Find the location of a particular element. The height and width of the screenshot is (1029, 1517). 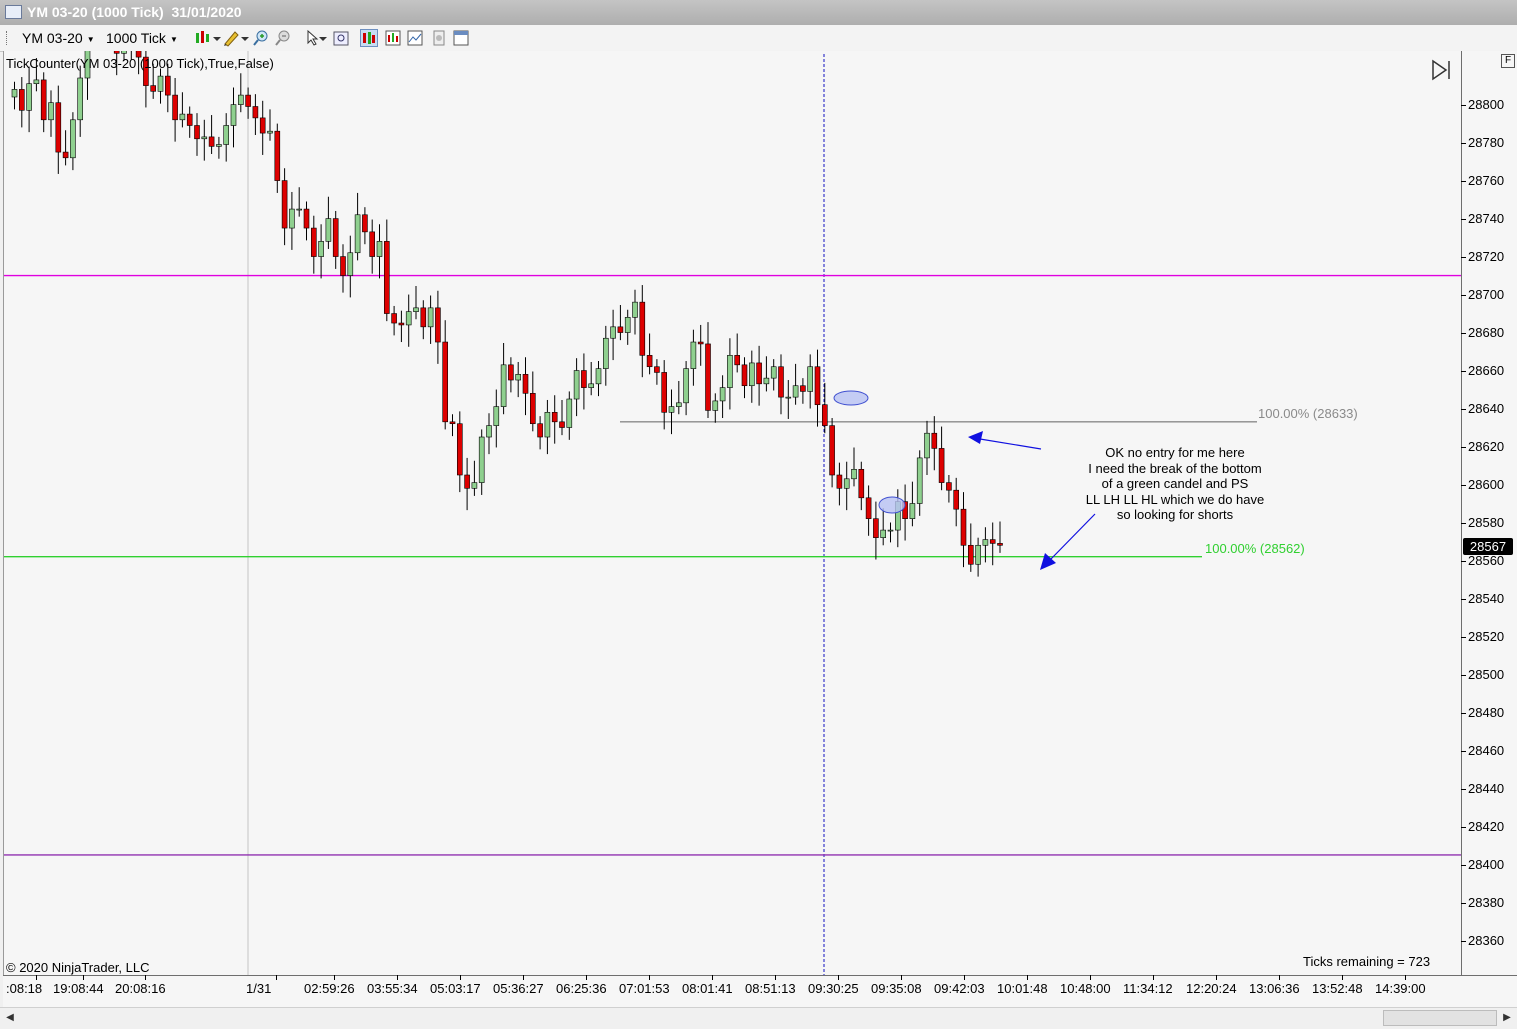

price-tick-label: 28700 is located at coordinates (1486, 294).